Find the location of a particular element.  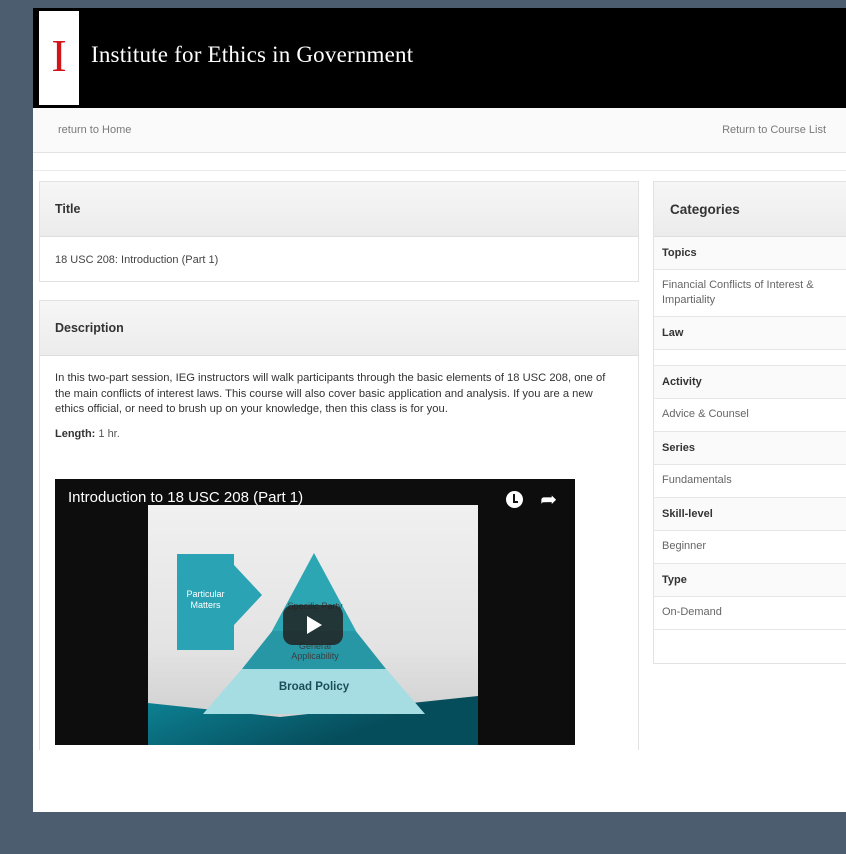

play-button is located at coordinates (313, 625).